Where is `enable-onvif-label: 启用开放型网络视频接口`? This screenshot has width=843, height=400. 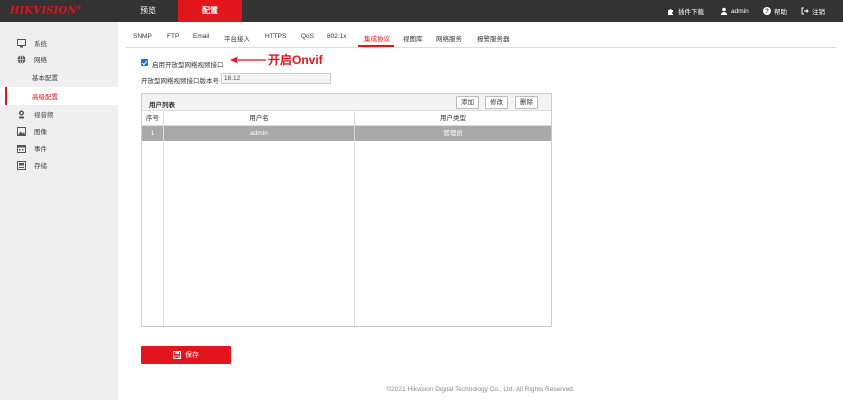 enable-onvif-label: 启用开放型网络视频接口 is located at coordinates (188, 65).